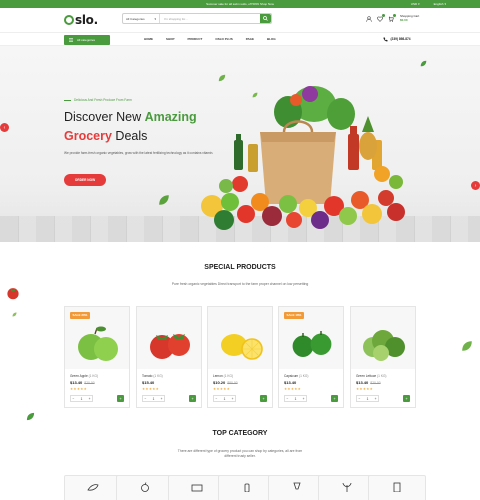 The width and height of the screenshot is (480, 500). I want to click on language-select: English ▾, so click(440, 4).